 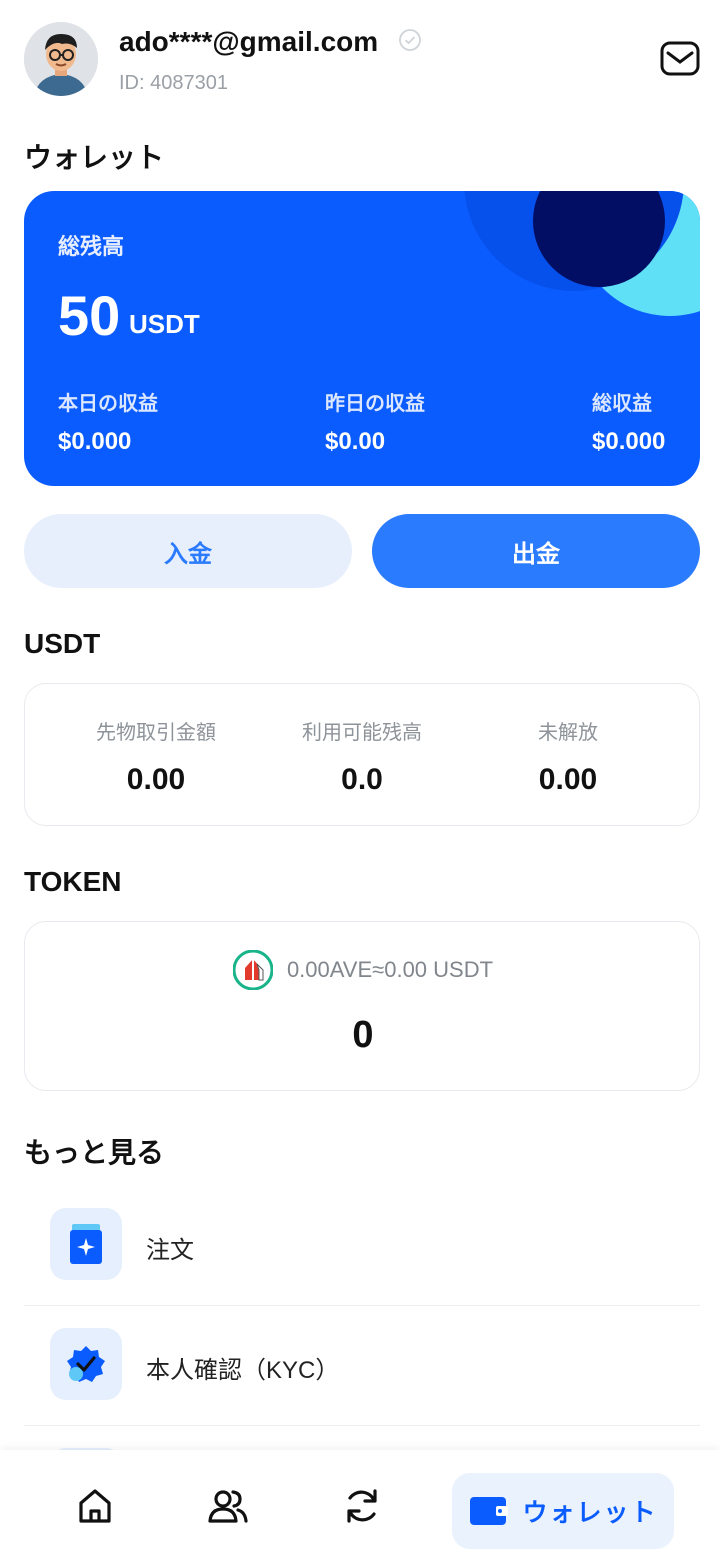 I want to click on kyc-badge-icon, so click(x=86, y=1364).